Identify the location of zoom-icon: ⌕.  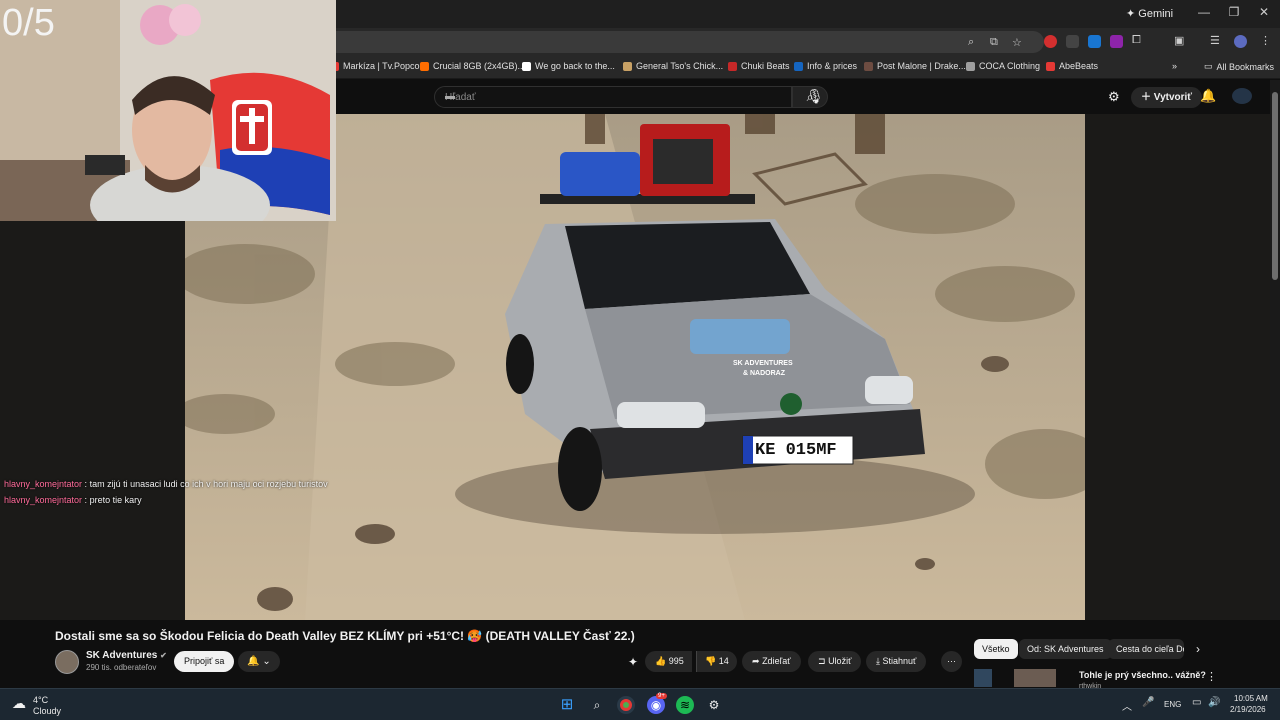
(971, 42).